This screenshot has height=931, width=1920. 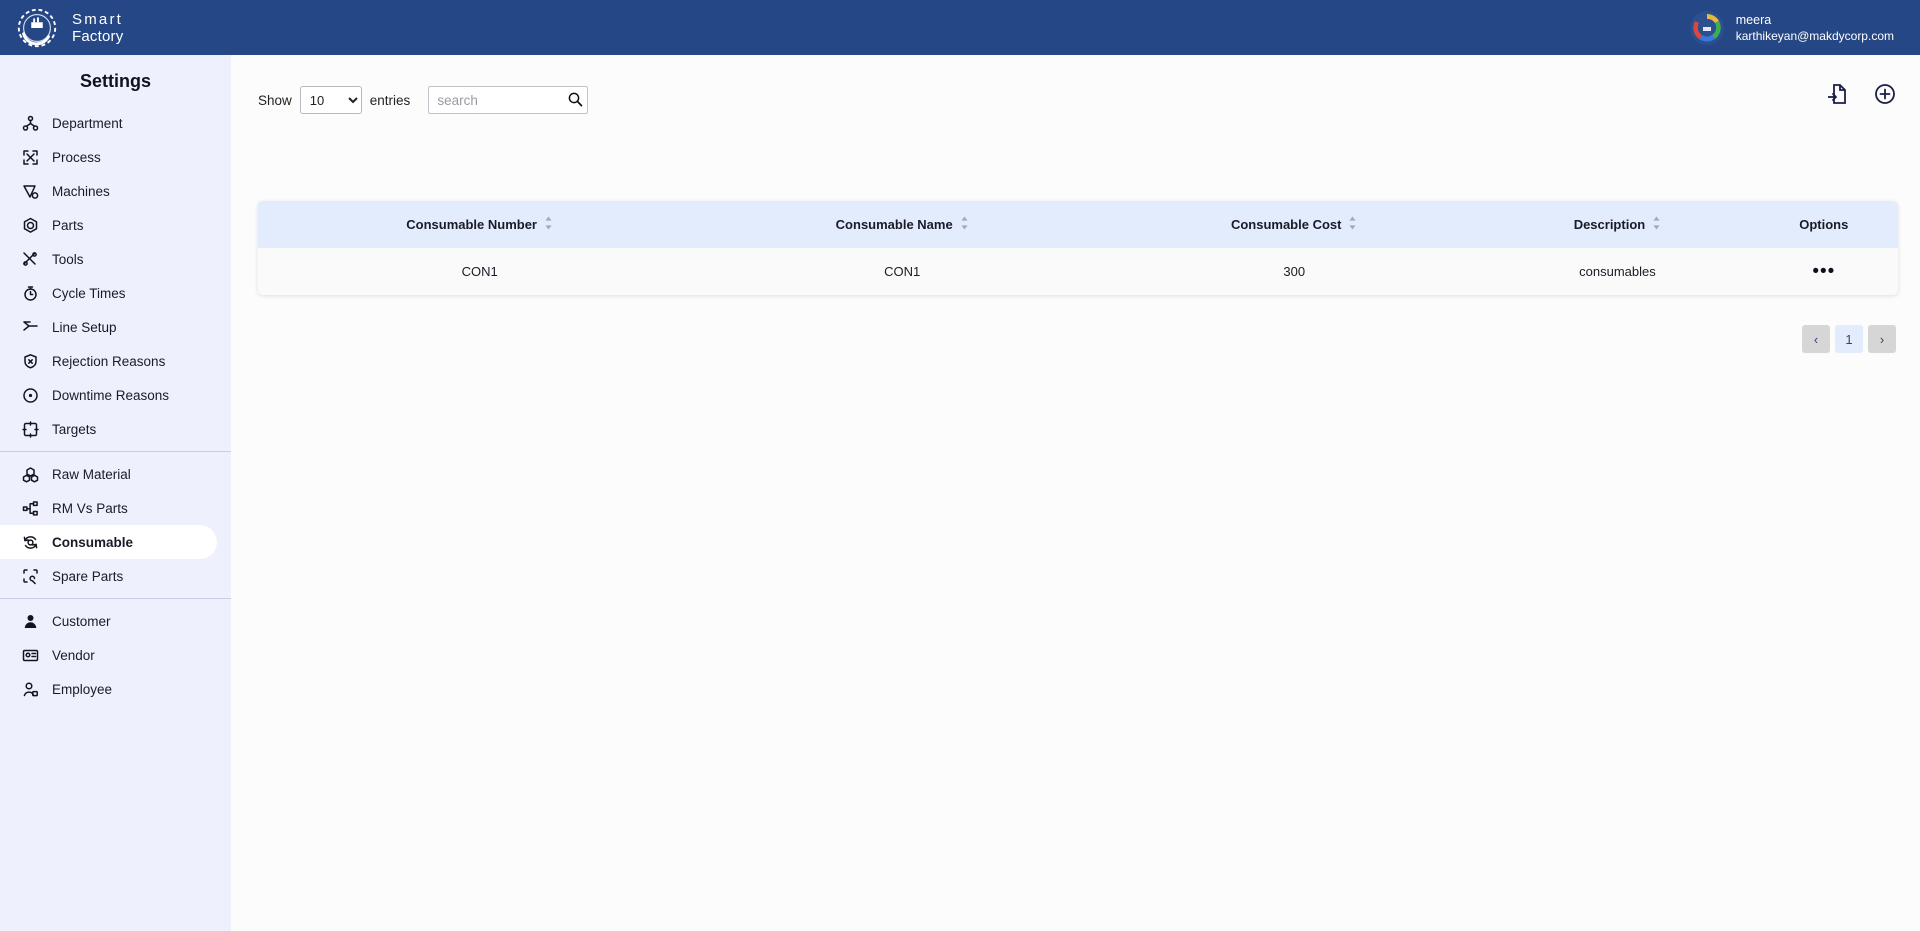 What do you see at coordinates (894, 224) in the screenshot?
I see `column-header-label: Consumable Name` at bounding box center [894, 224].